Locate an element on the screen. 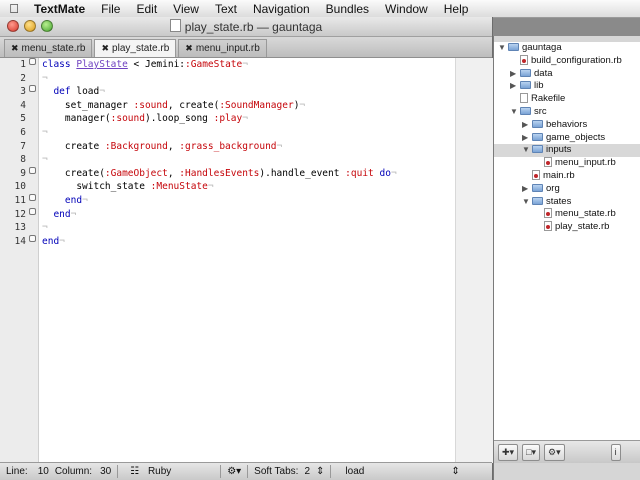 Image resolution: width=640 pixels, height=480 pixels. tab-play-state: ✖ play_state.rb is located at coordinates (135, 48).